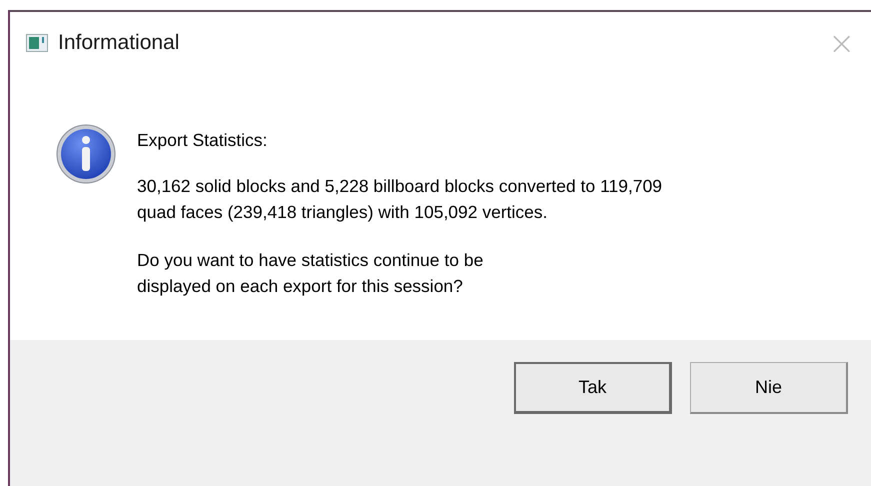 This screenshot has width=871, height=486. I want to click on message-text: 30,162 solid blocks and 5,228 billboard blocks converted to 119,709 quad faces (239,418 triangles) with 105,092 vertices., so click(399, 199).